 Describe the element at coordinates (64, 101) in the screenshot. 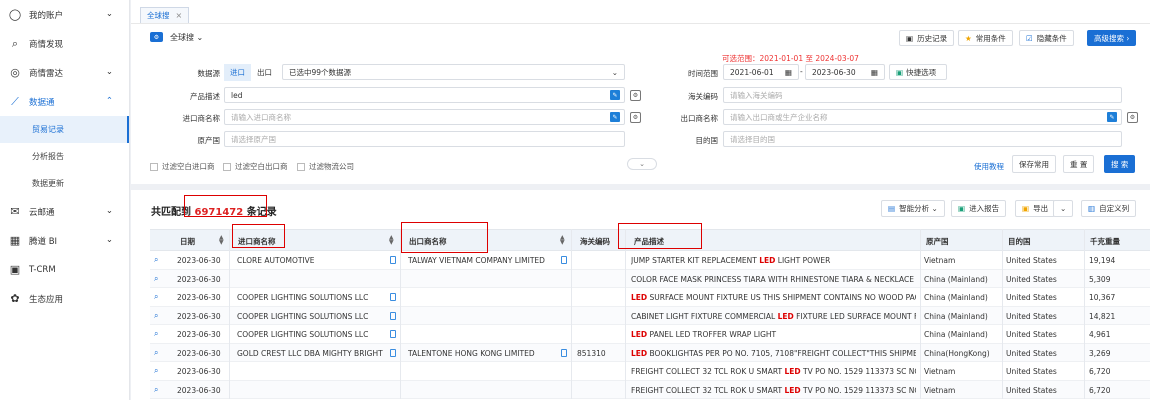

I see `sidebar-item: ⟋ 数据通 ⌃` at that location.